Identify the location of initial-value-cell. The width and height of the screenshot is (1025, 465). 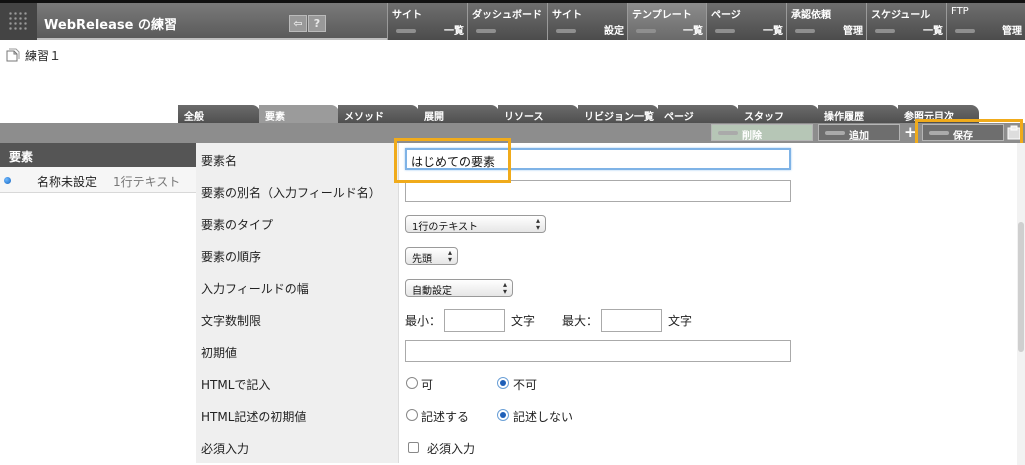
(708, 351).